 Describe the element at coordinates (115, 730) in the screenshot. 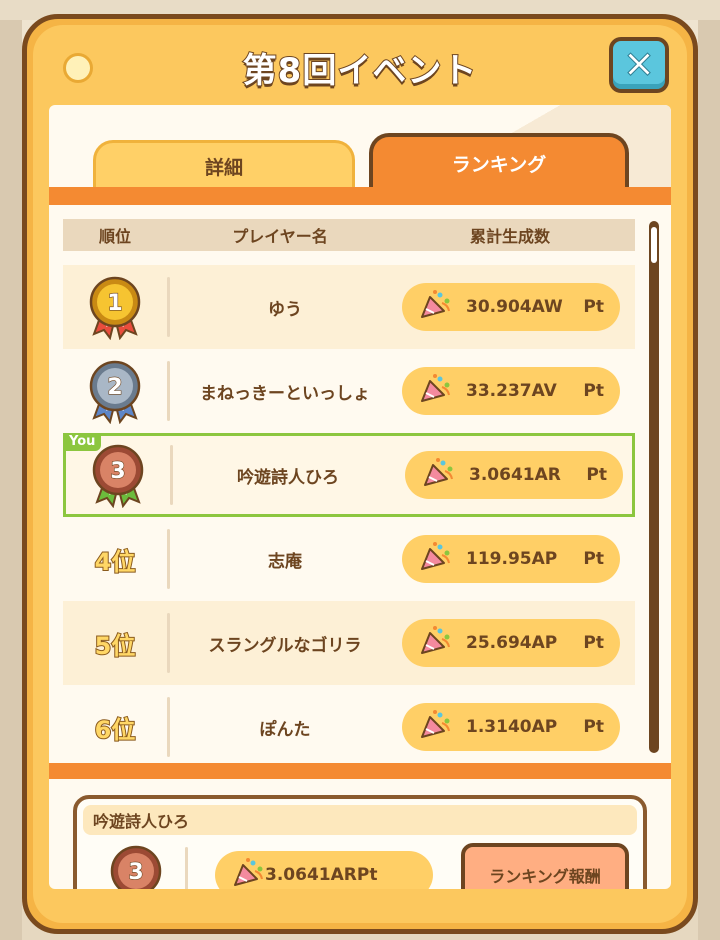

I see `rank-text: 6位` at that location.